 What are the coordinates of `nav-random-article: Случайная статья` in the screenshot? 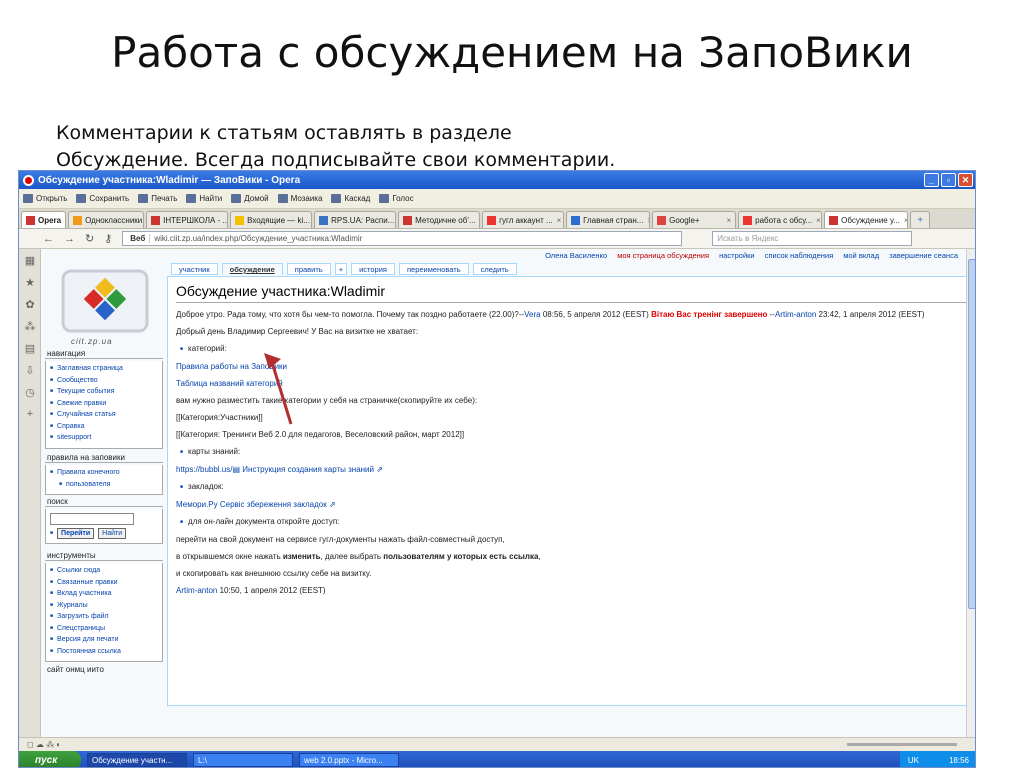 It's located at (104, 415).